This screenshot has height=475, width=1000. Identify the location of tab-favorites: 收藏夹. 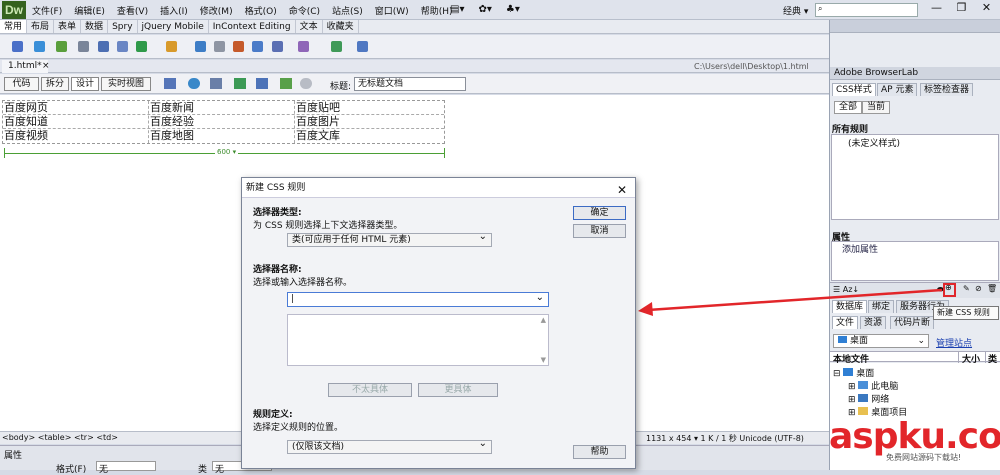
(341, 26).